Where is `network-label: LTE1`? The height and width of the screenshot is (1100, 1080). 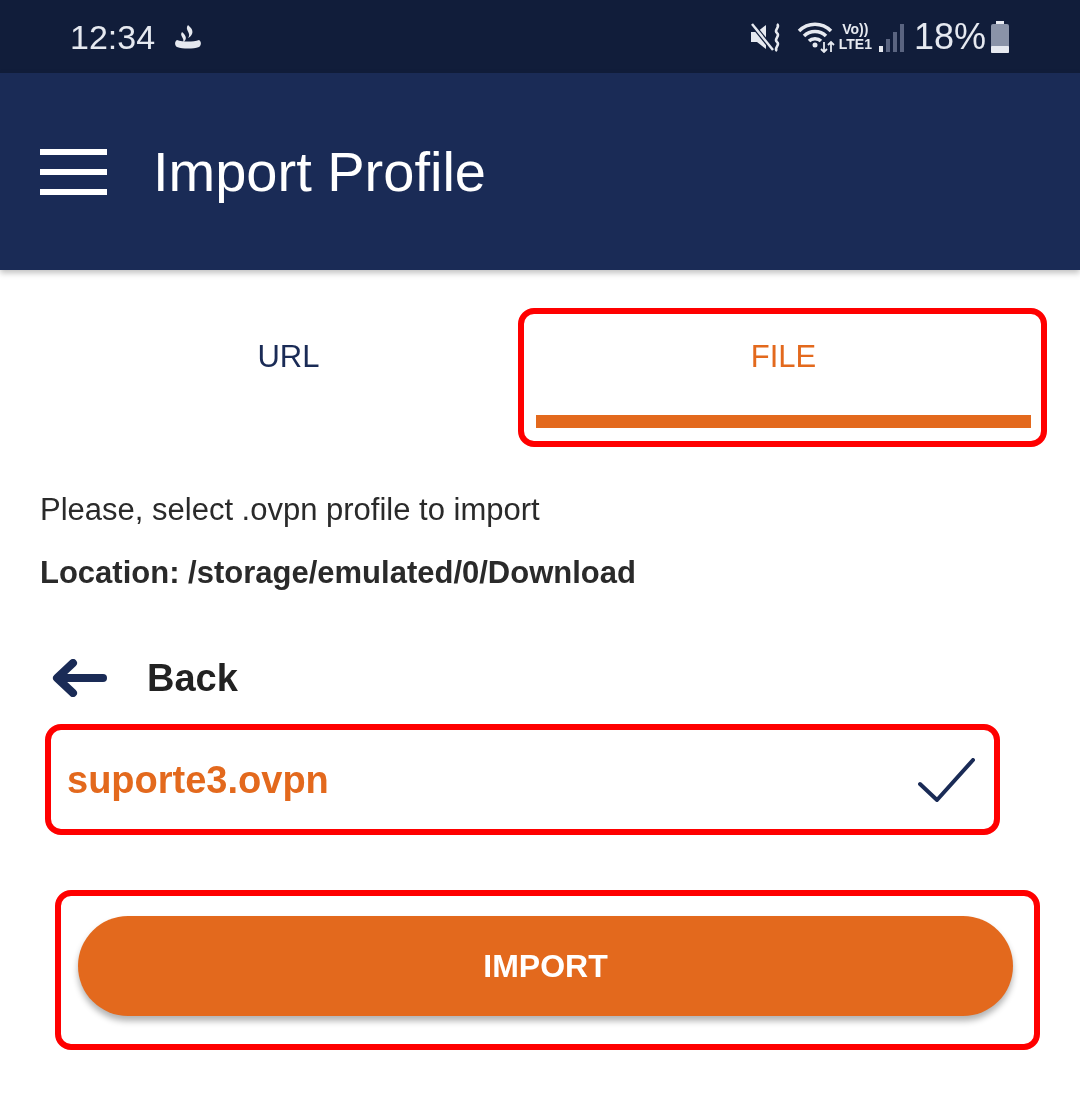 network-label: LTE1 is located at coordinates (855, 44).